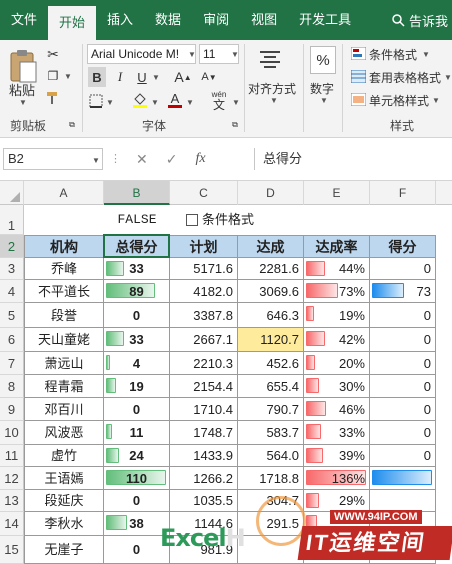 This screenshot has height=564, width=452. What do you see at coordinates (403, 246) in the screenshot?
I see `header-cell-f: 得分` at bounding box center [403, 246].